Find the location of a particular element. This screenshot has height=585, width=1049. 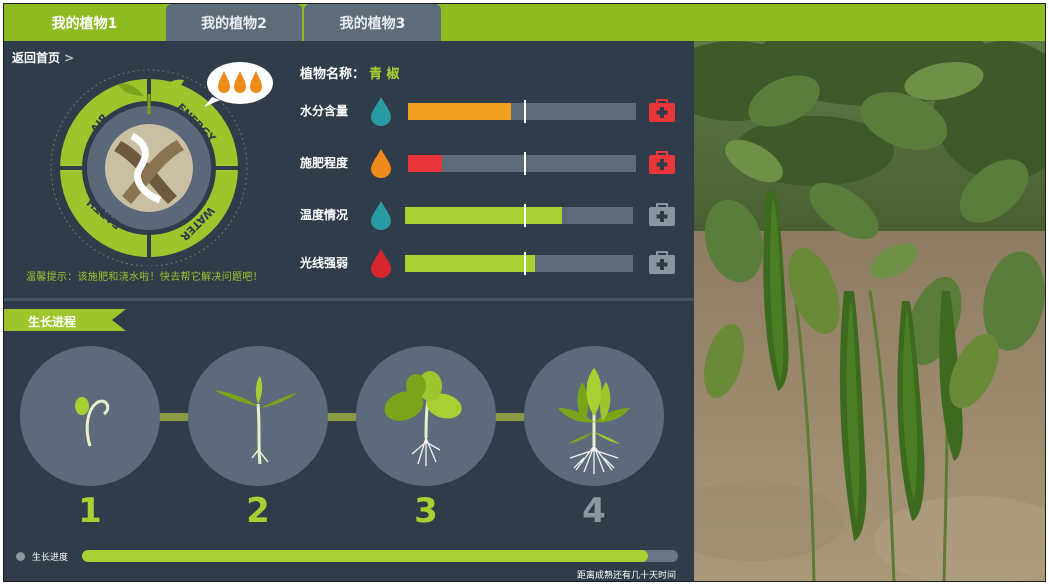

progress-caption: 距离成熟还有几十天时间 is located at coordinates (626, 576).